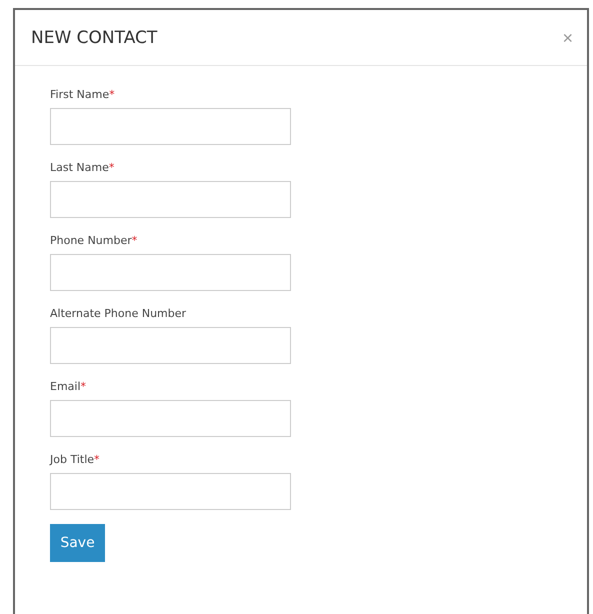 The image size is (593, 614). Describe the element at coordinates (75, 460) in the screenshot. I see `field-label: Job Title*` at that location.